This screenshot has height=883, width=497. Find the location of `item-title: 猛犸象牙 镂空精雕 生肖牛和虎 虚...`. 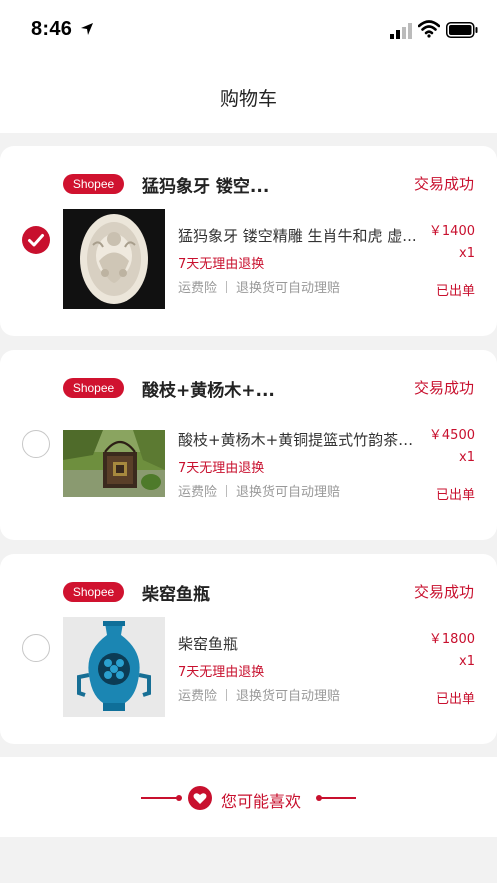

item-title: 猛犸象牙 镂空精雕 生肖牛和虎 虚... is located at coordinates (302, 235).